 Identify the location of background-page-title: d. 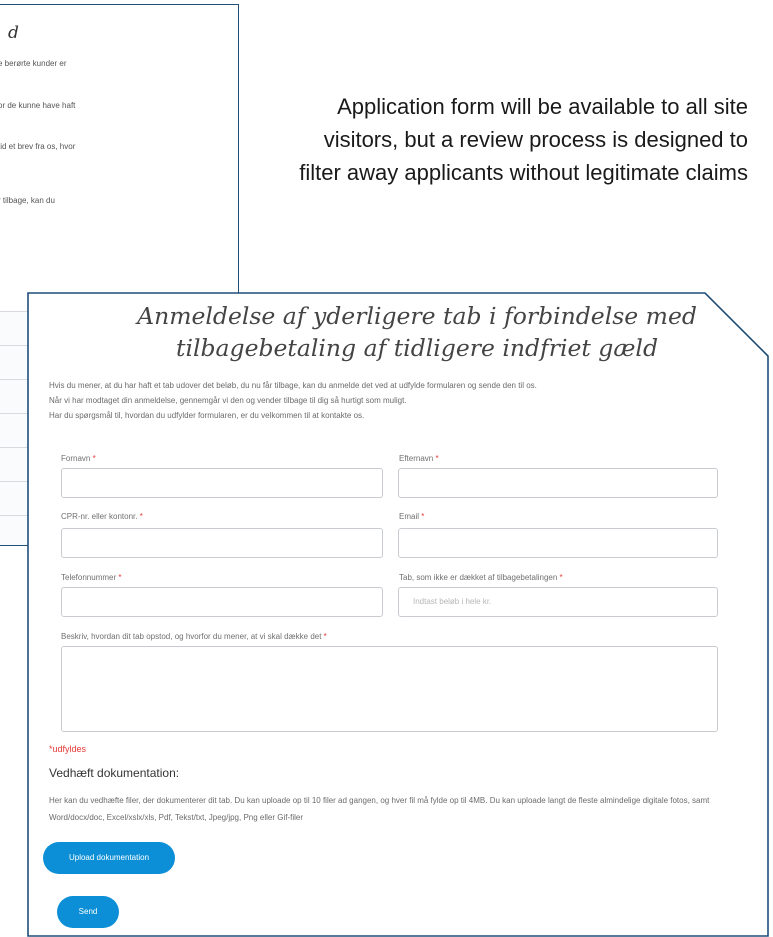
(13, 33).